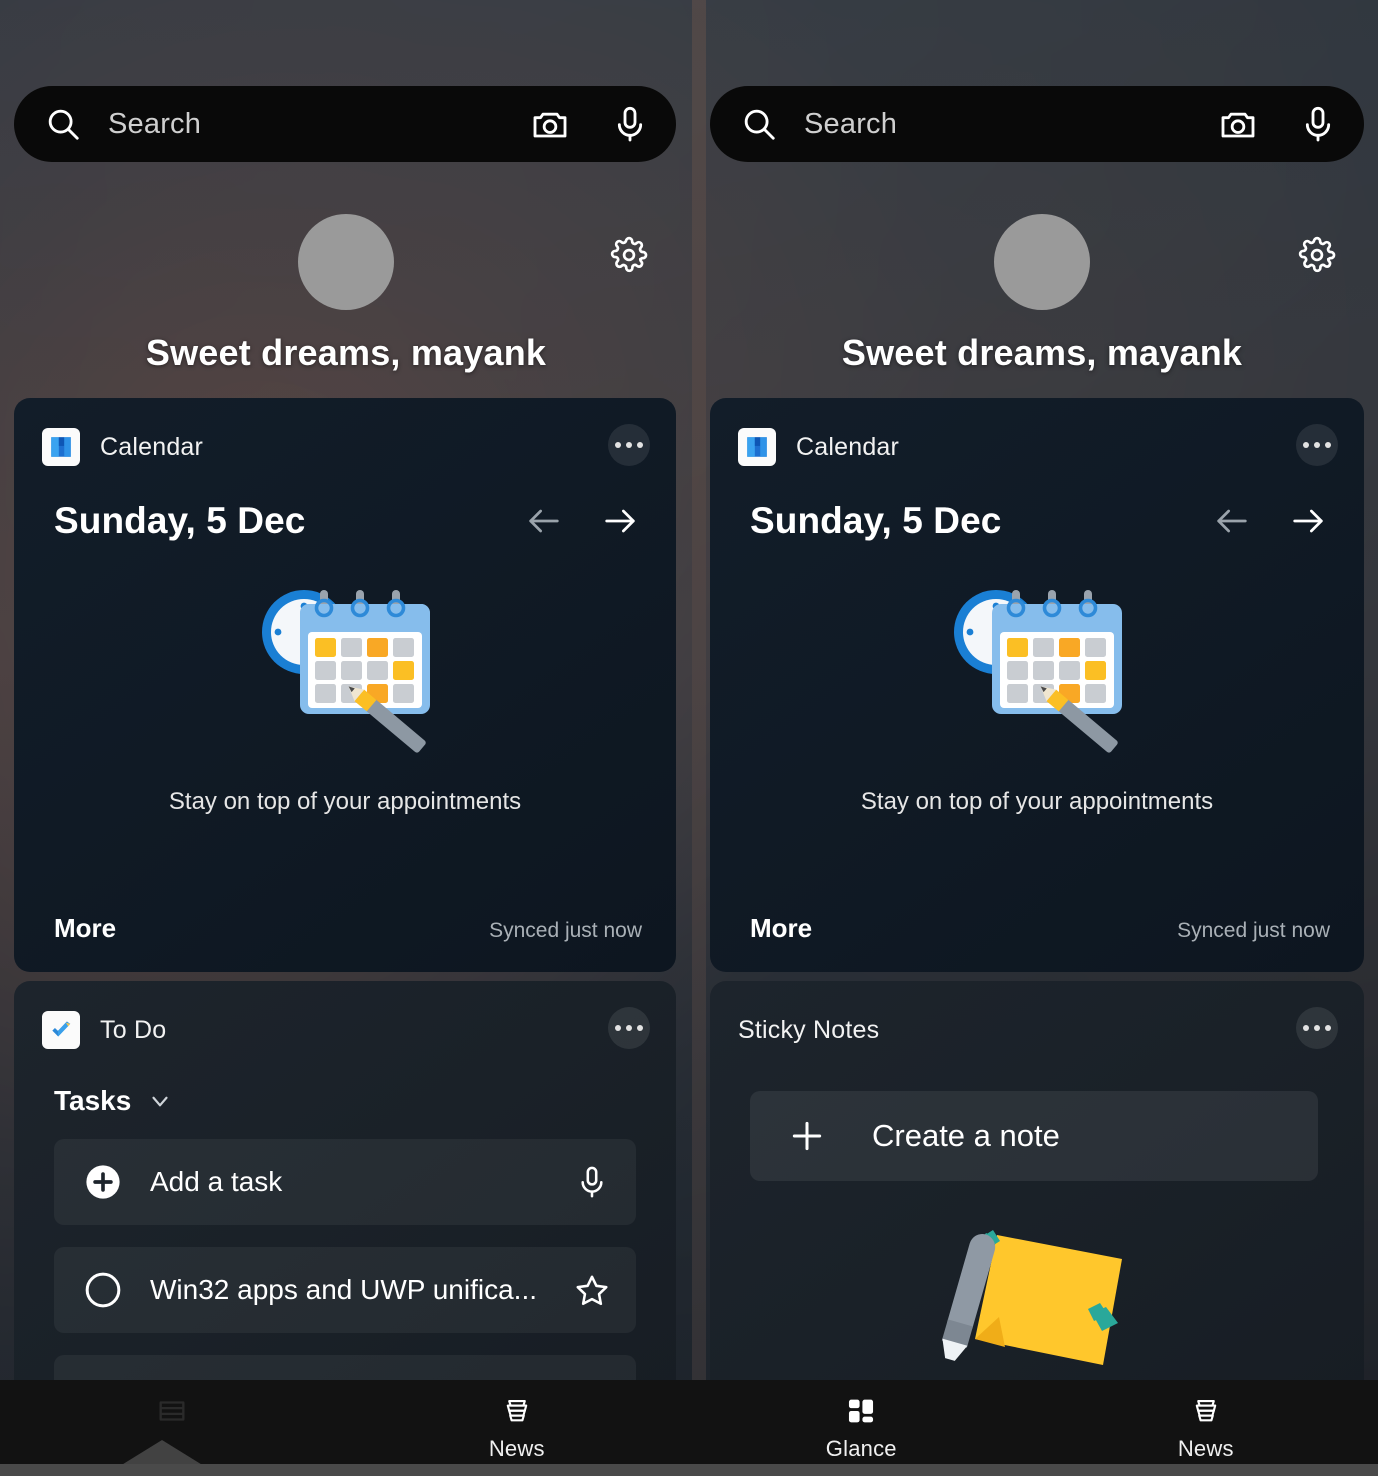  I want to click on greeting-block-right: Sweet dreams, mayank, so click(1042, 294).